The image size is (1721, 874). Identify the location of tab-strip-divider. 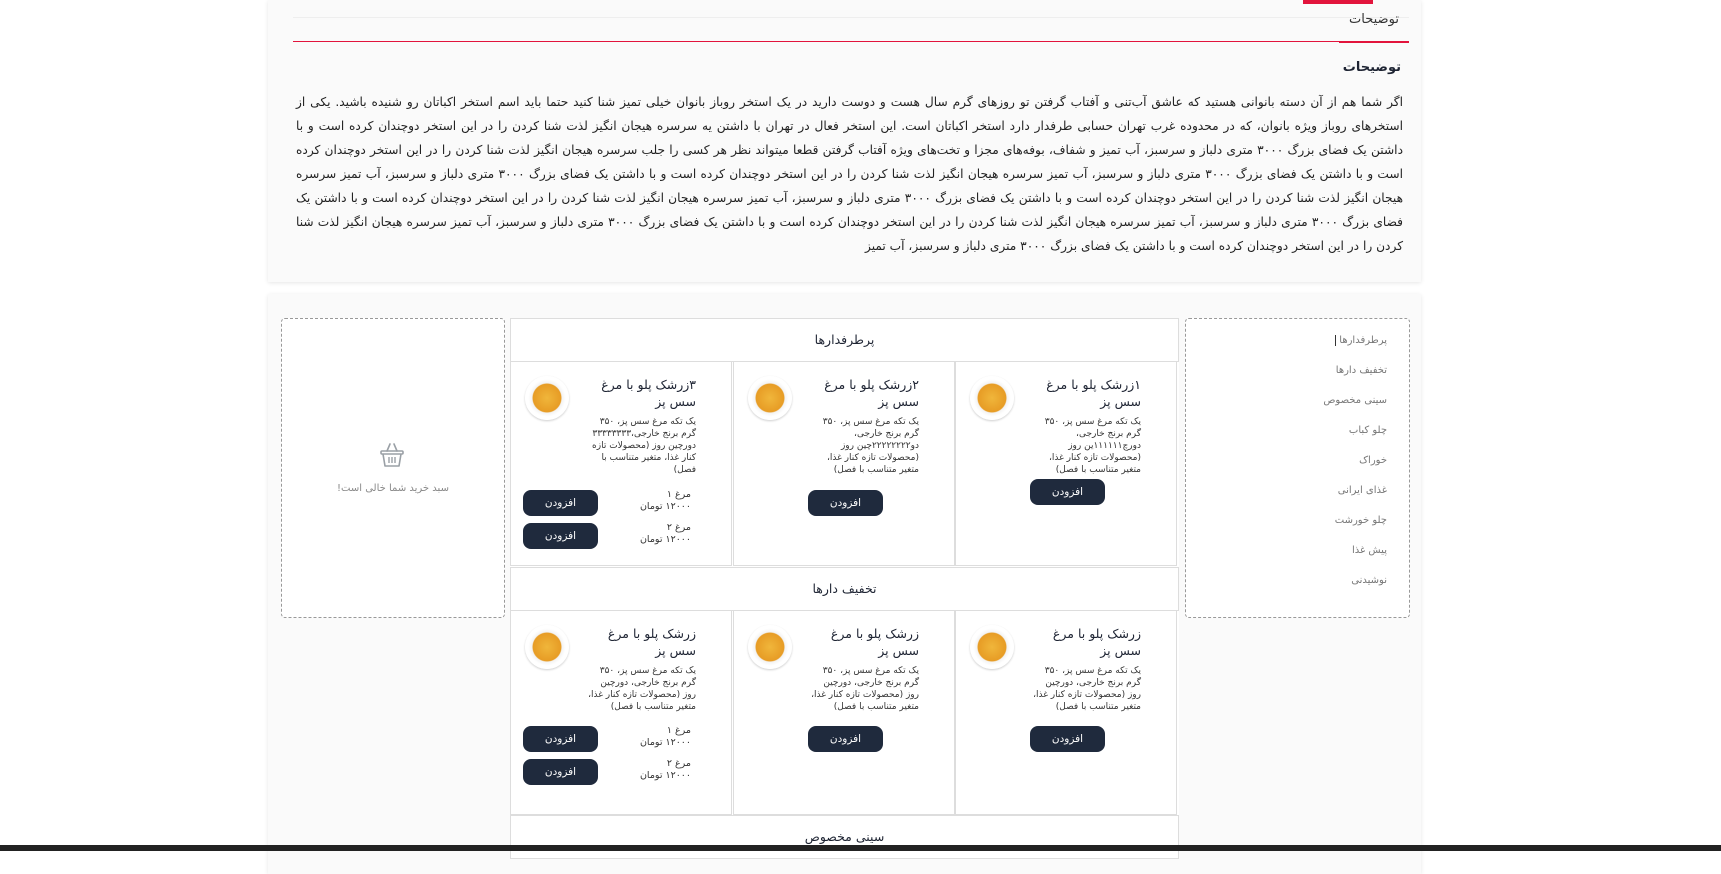
(851, 17).